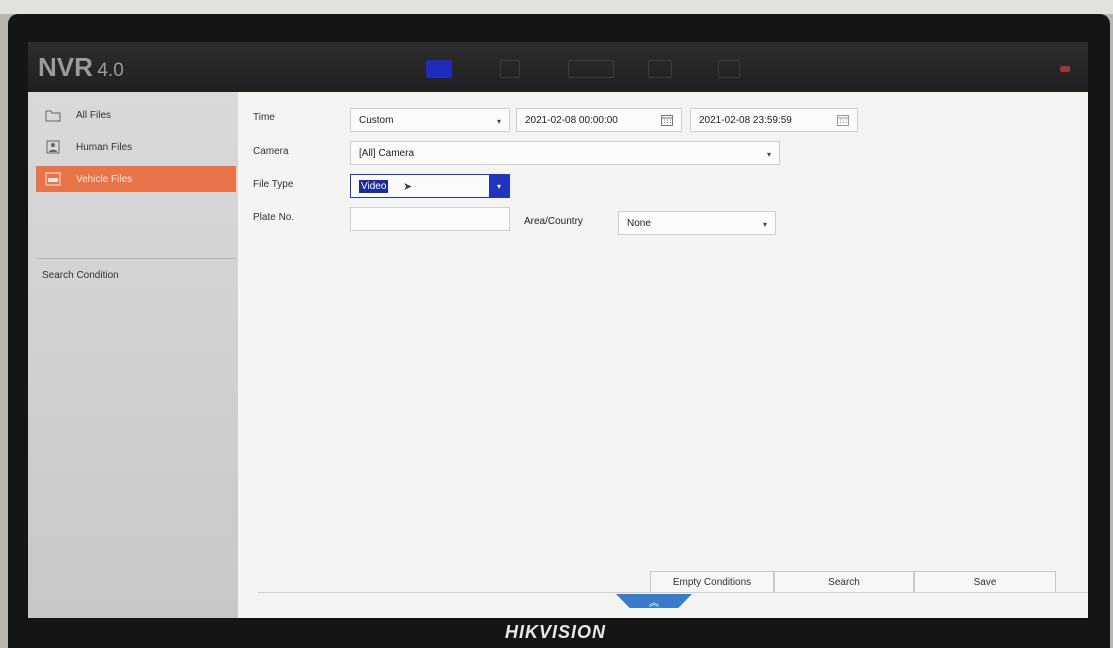 This screenshot has width=1113, height=648. Describe the element at coordinates (273, 184) in the screenshot. I see `file-type-label: File Type` at that location.